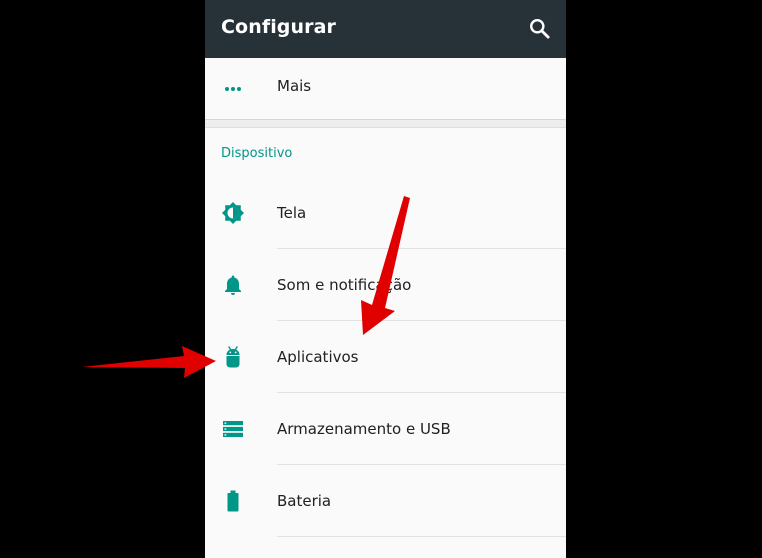  I want to click on settings-item-armazenamento: Armazenamento e USB, so click(385, 429).